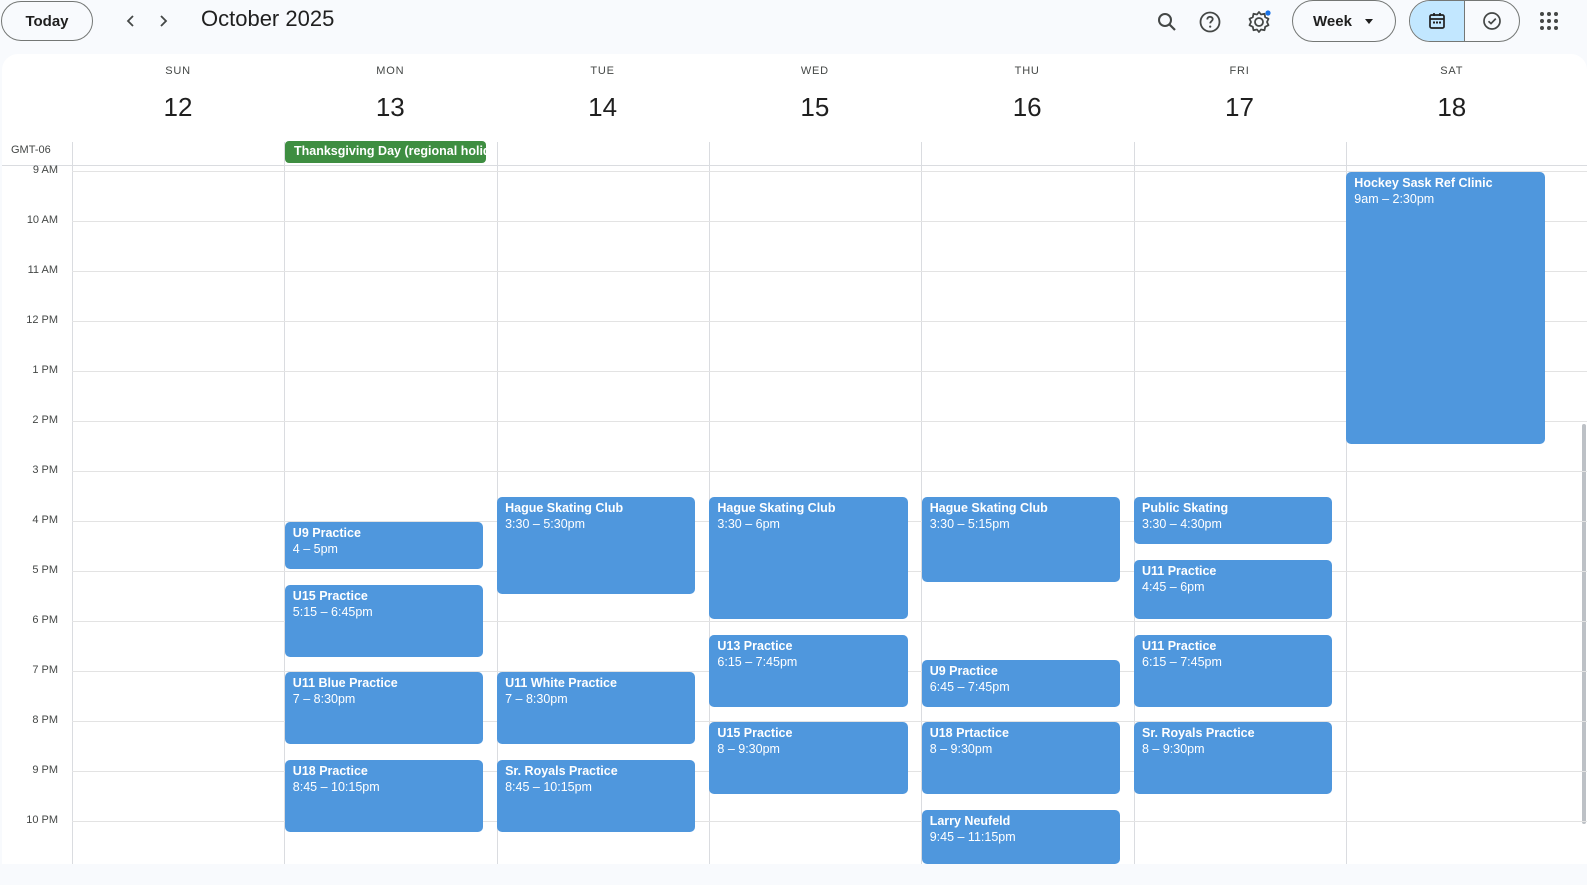  I want to click on calendar-event: U13 Practice 6:15 – 7:45pm, so click(808, 670).